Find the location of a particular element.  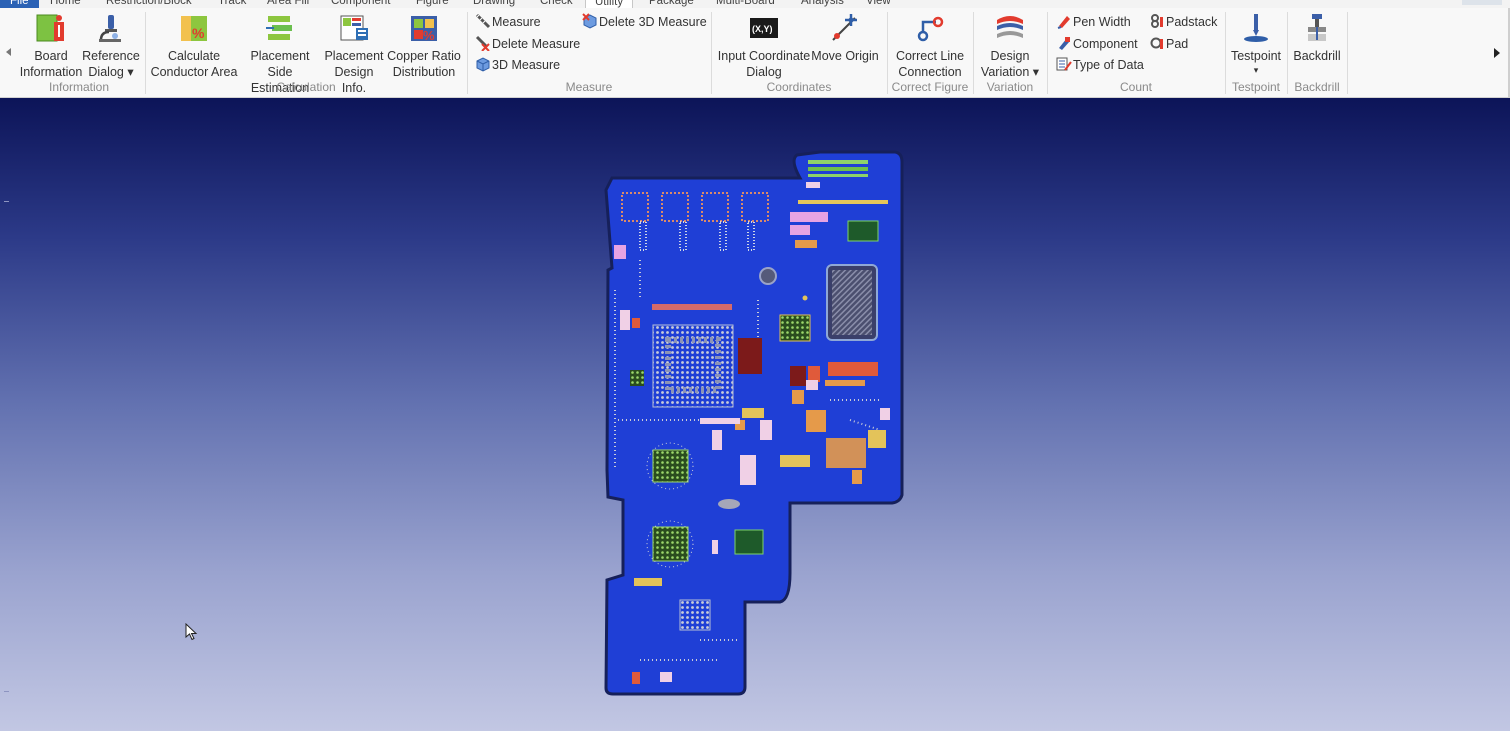

tab-view: View is located at coordinates (878, 4).